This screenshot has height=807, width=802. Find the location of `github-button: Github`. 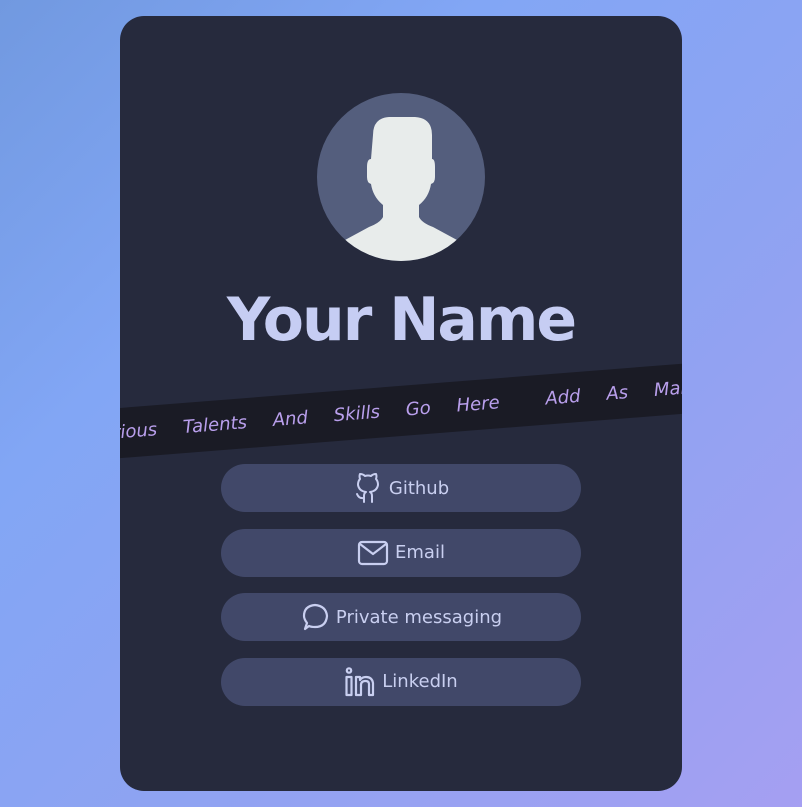

github-button: Github is located at coordinates (401, 488).